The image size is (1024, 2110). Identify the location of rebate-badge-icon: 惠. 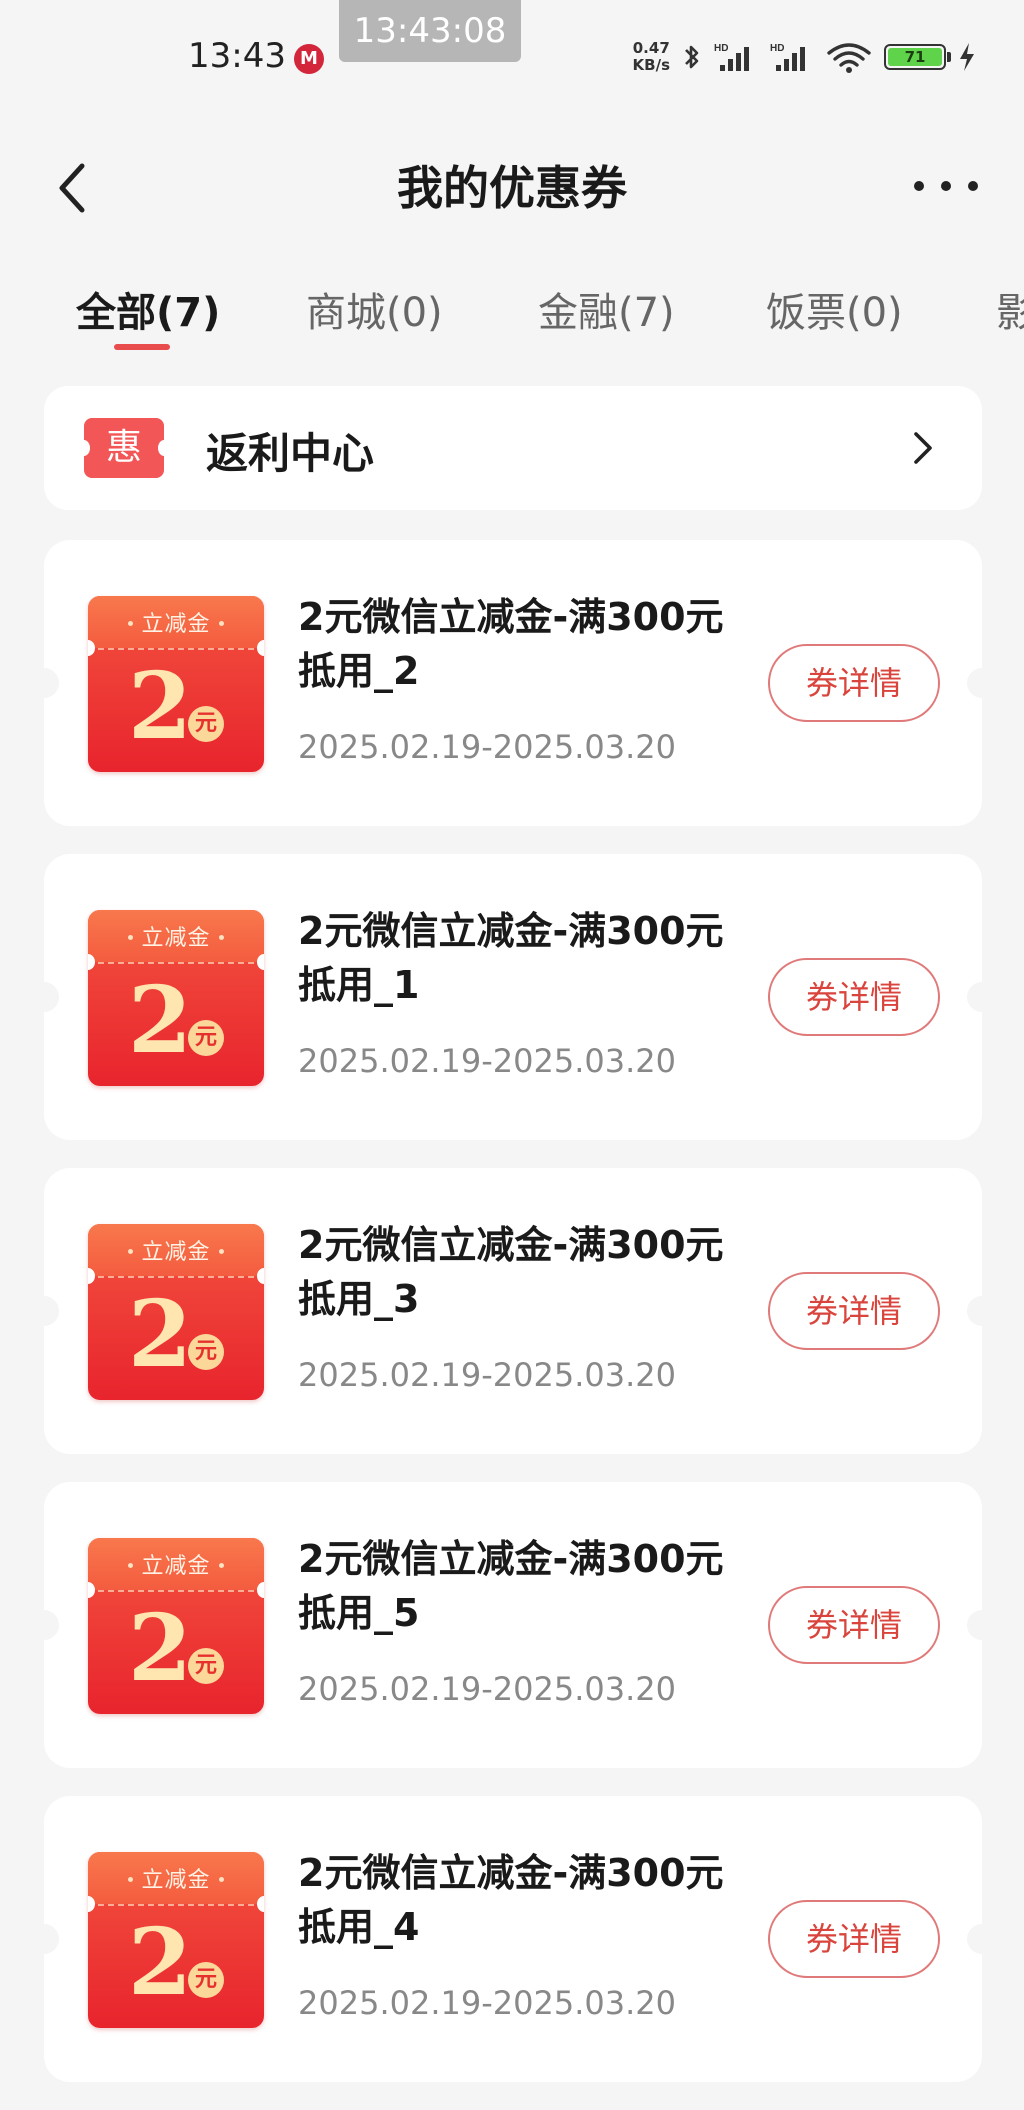
(124, 448).